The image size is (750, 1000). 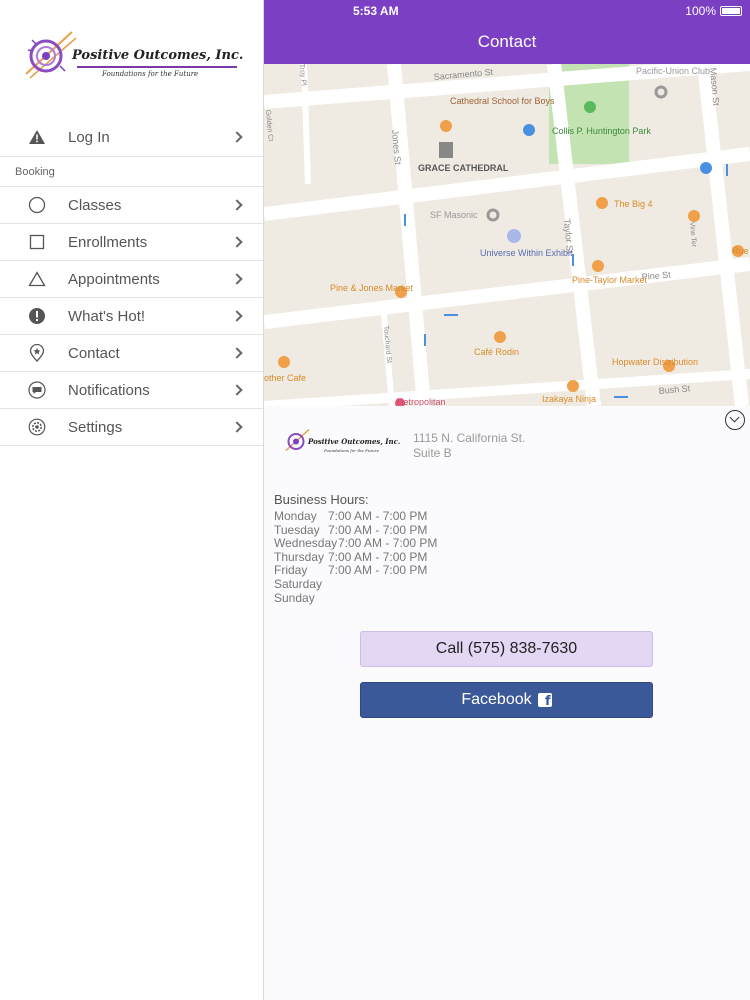 What do you see at coordinates (95, 427) in the screenshot?
I see `sidebar-item-label: Settings` at bounding box center [95, 427].